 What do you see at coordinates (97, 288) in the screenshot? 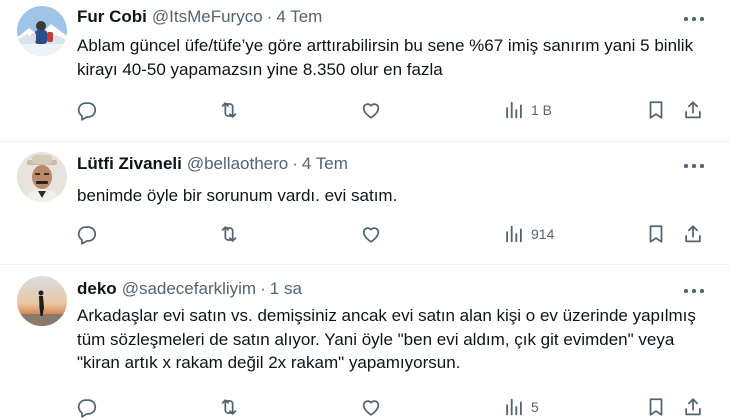
I see `display-name: deko` at bounding box center [97, 288].